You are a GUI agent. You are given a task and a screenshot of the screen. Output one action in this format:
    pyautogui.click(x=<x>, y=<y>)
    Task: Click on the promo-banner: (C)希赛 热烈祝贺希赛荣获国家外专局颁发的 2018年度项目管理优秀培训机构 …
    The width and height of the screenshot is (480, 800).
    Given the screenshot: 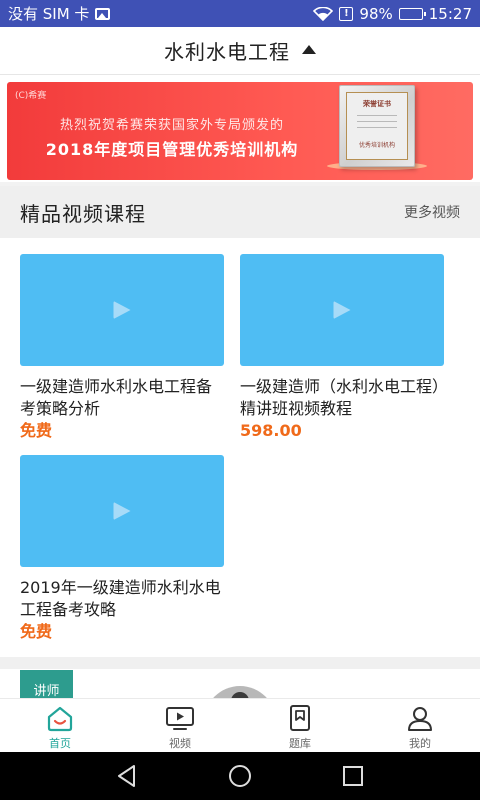 What is the action you would take?
    pyautogui.click(x=240, y=131)
    